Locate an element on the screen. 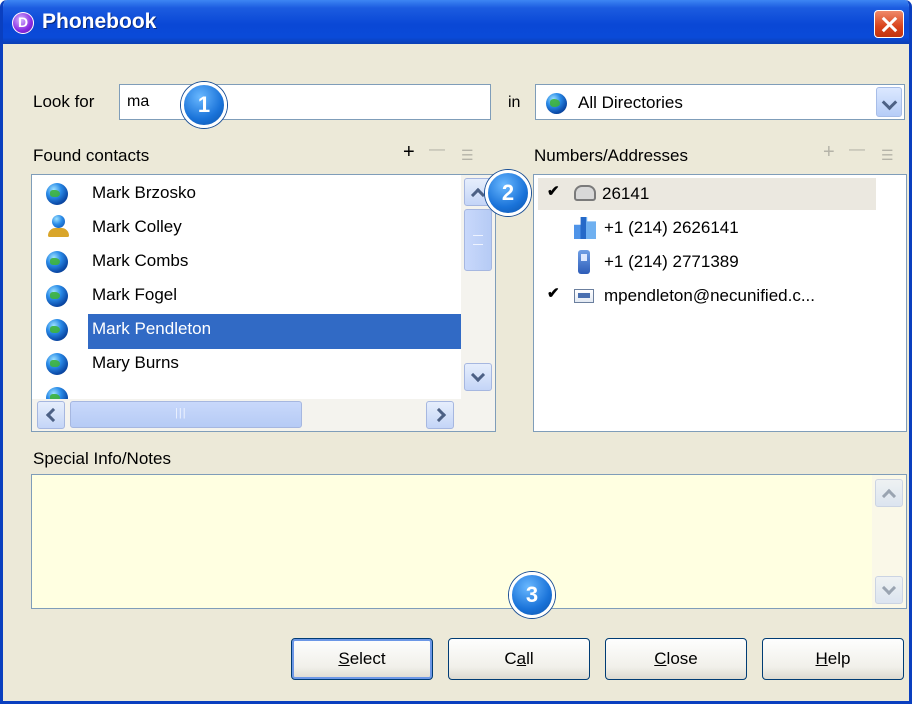 The height and width of the screenshot is (704, 912). directory-select: All Directories is located at coordinates (720, 102).